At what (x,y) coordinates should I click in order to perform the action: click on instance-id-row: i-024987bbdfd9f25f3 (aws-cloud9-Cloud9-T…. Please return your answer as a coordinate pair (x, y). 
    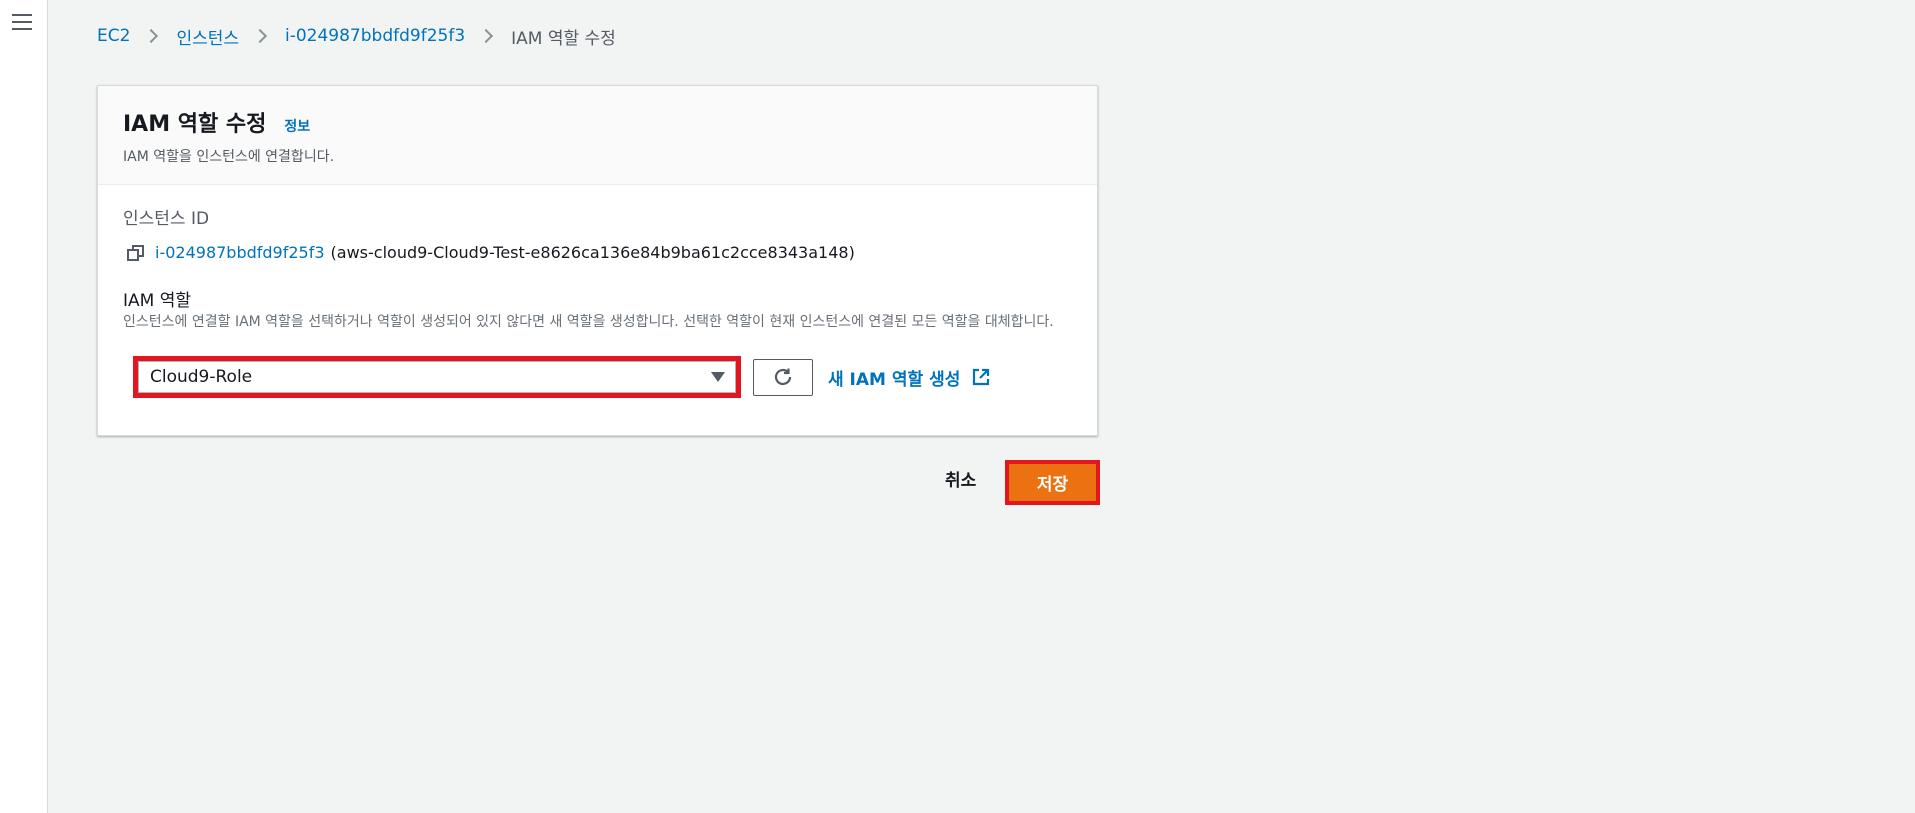
    Looking at the image, I should click on (597, 252).